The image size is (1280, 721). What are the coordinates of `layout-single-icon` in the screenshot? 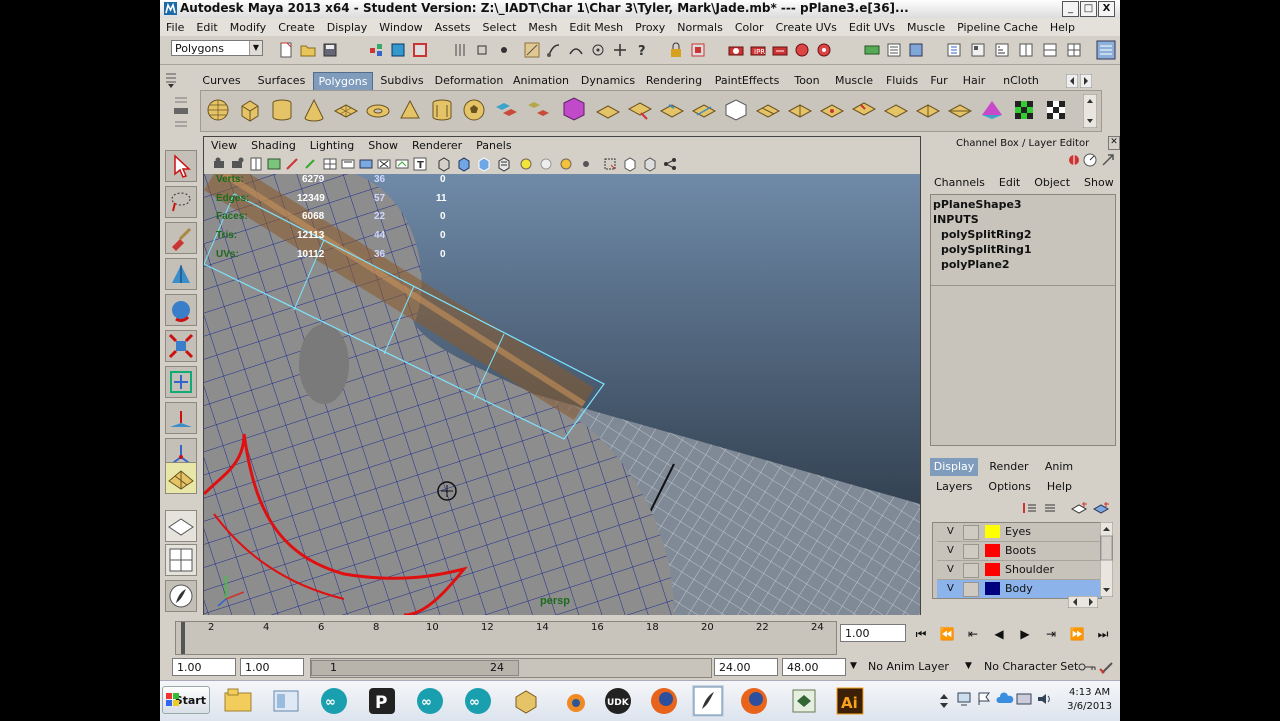 It's located at (1050, 50).